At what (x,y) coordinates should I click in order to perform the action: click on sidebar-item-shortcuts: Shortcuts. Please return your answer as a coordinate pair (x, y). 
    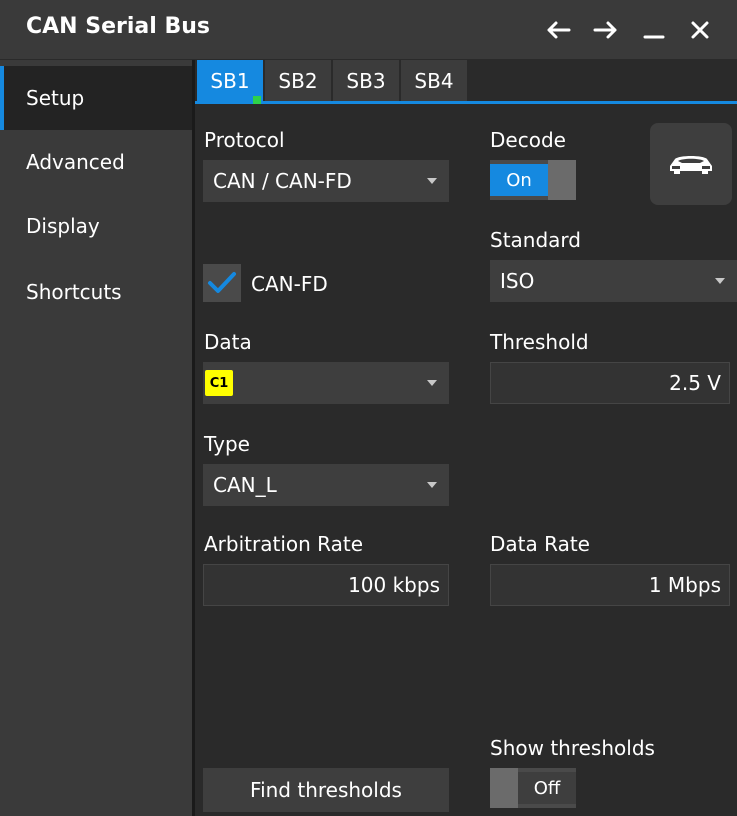
    Looking at the image, I should click on (96, 292).